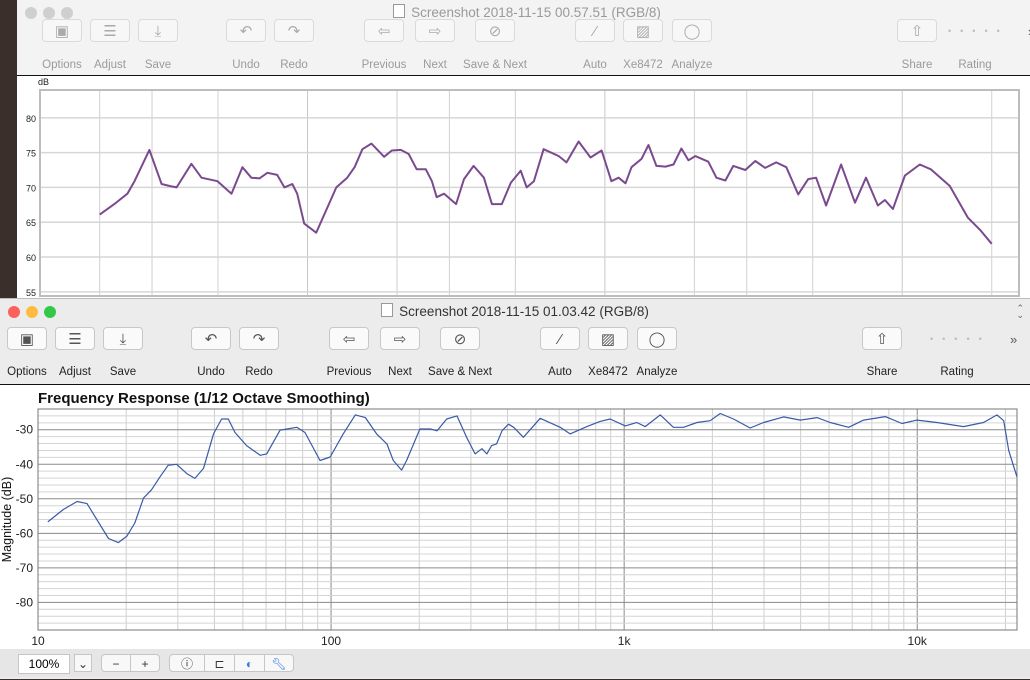 This screenshot has width=1030, height=680. I want to click on xe8472-icon: ▨, so click(643, 31).